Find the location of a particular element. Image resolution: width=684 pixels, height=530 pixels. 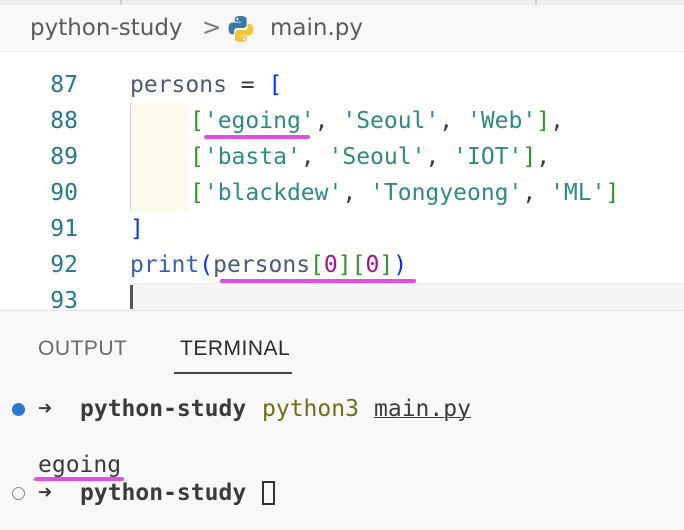

string-literal: 'blackdew' is located at coordinates (273, 193).